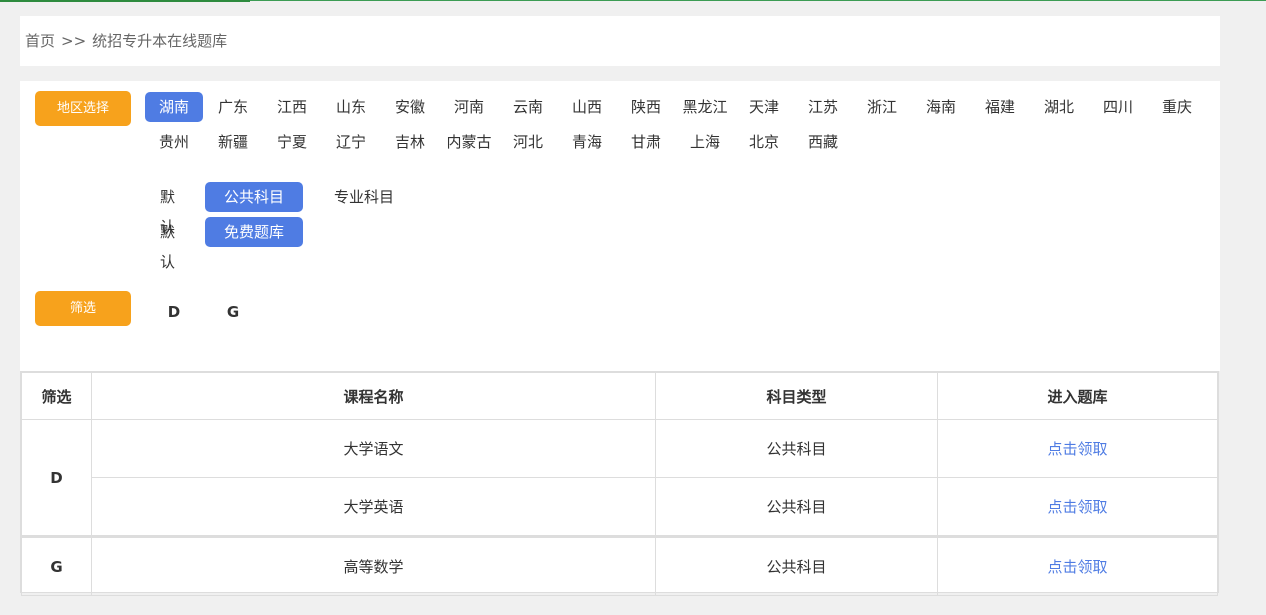 The width and height of the screenshot is (1266, 615). I want to click on region-item: 安徽, so click(410, 107).